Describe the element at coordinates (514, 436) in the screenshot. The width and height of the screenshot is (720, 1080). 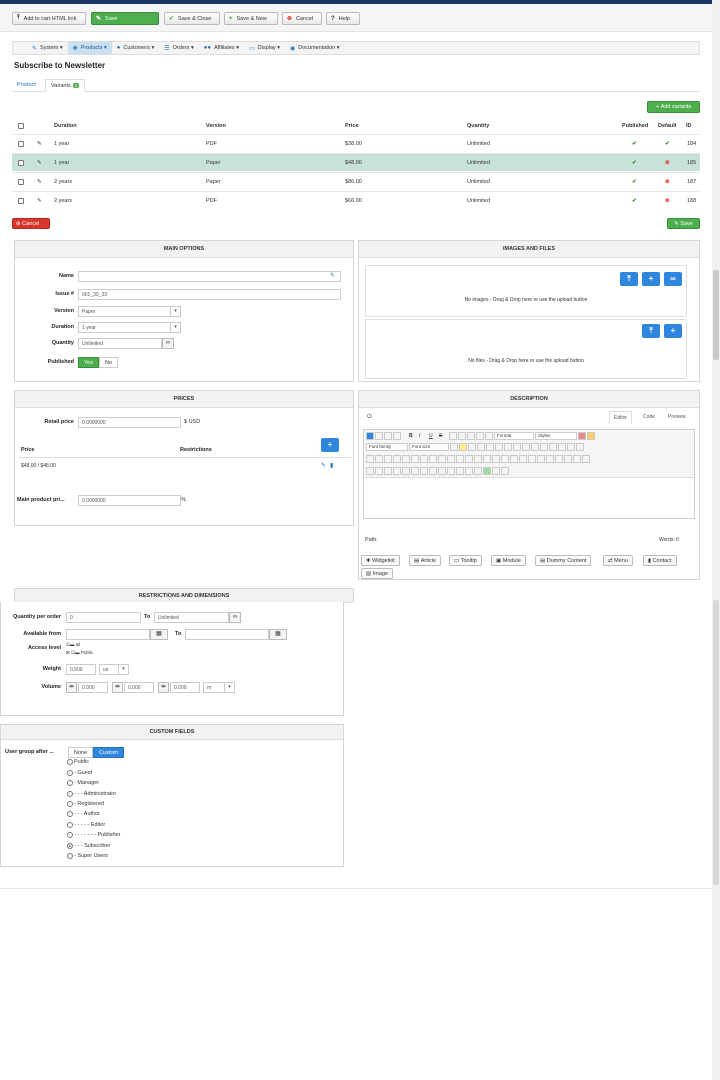
I see `format-select: Format` at that location.